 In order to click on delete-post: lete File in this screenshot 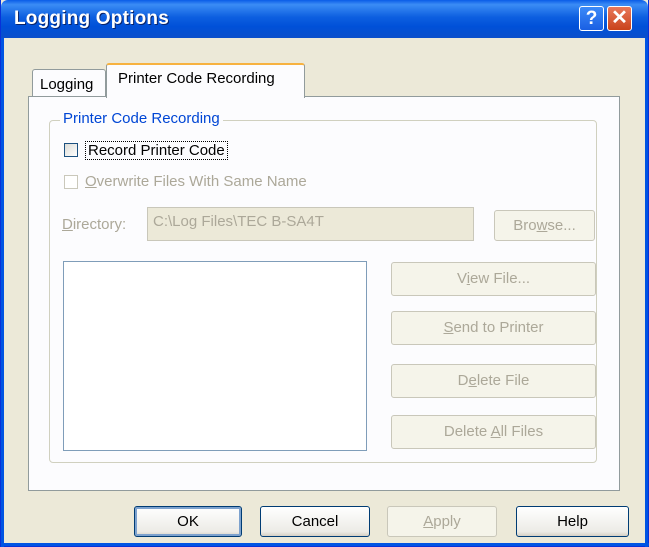, I will do `click(503, 380)`.